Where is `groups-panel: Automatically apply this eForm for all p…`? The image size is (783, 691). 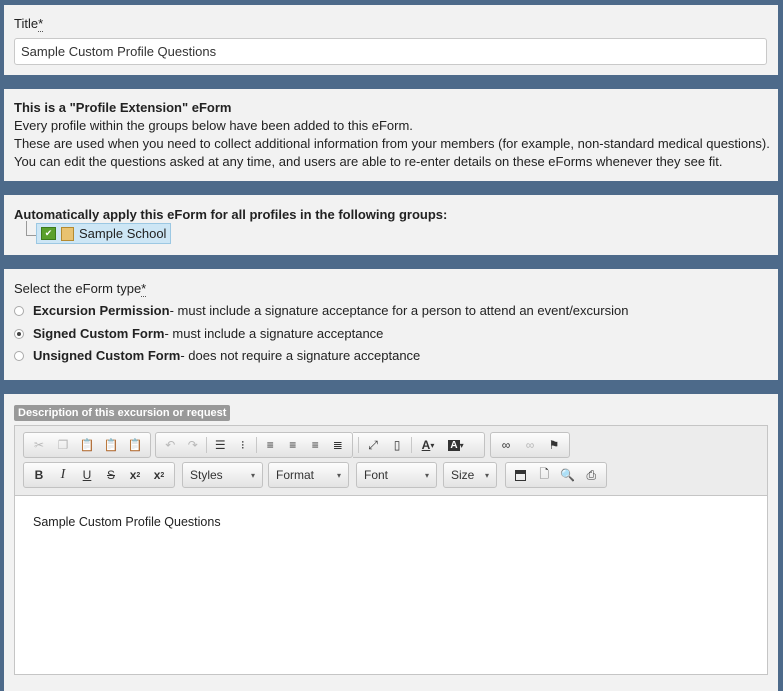 groups-panel: Automatically apply this eForm for all p… is located at coordinates (391, 225).